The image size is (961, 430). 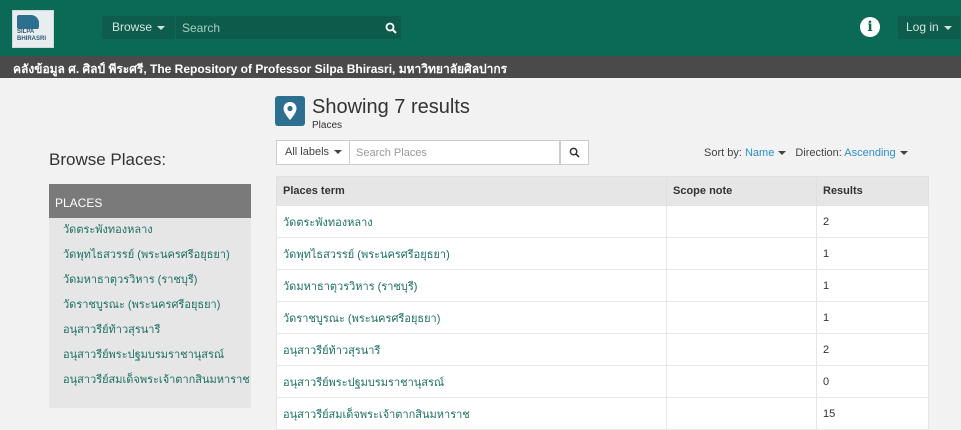 What do you see at coordinates (870, 27) in the screenshot?
I see `info-icon: i` at bounding box center [870, 27].